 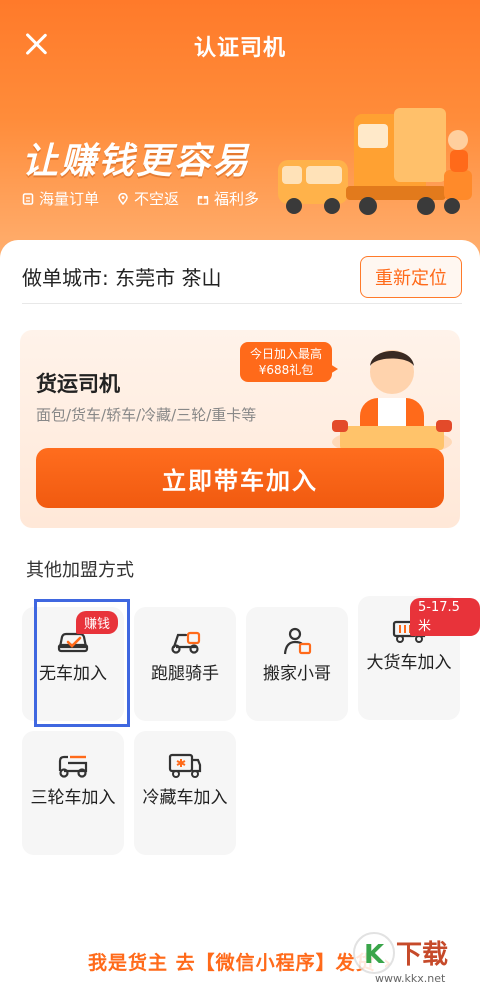 What do you see at coordinates (73, 798) in the screenshot?
I see `tile-label: 三轮车加入` at bounding box center [73, 798].